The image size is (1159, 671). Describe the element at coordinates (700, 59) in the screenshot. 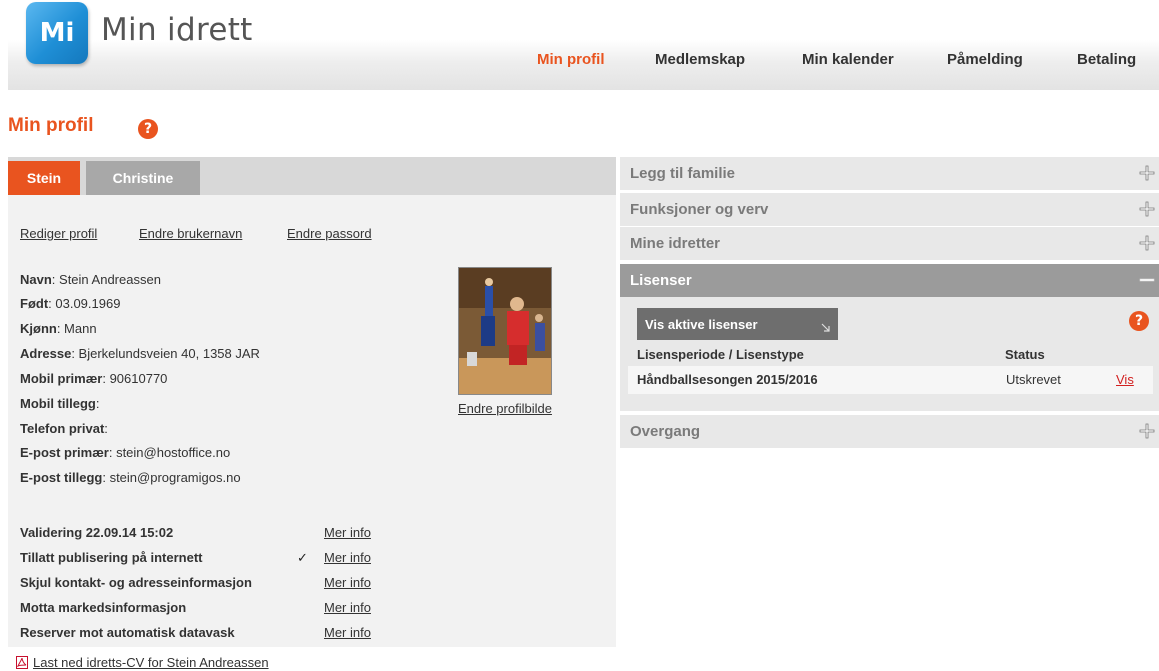

I see `nav-medlemskap: Medlemskap` at that location.